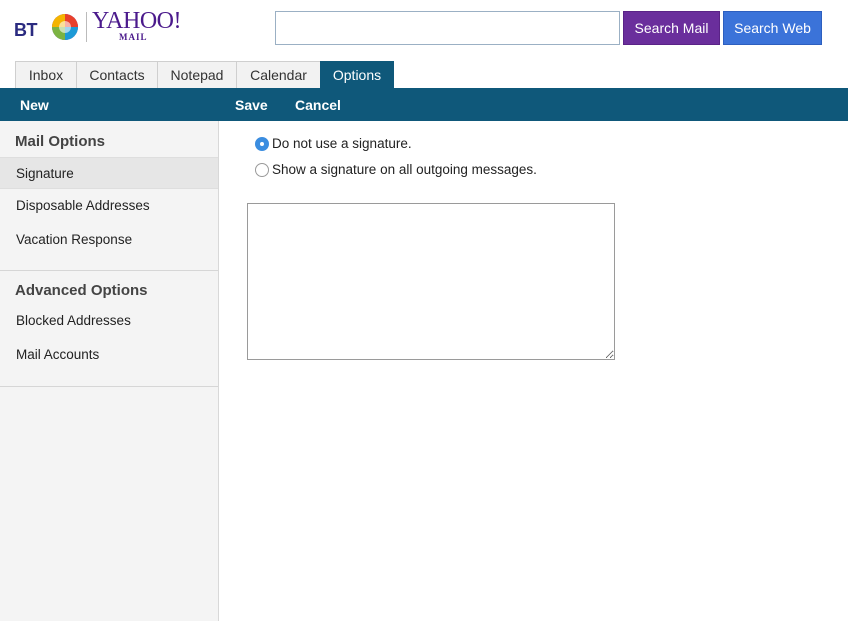 The image size is (848, 621). I want to click on bt-yahoo-logo: BT YAHOO! MAIL, so click(99, 26).